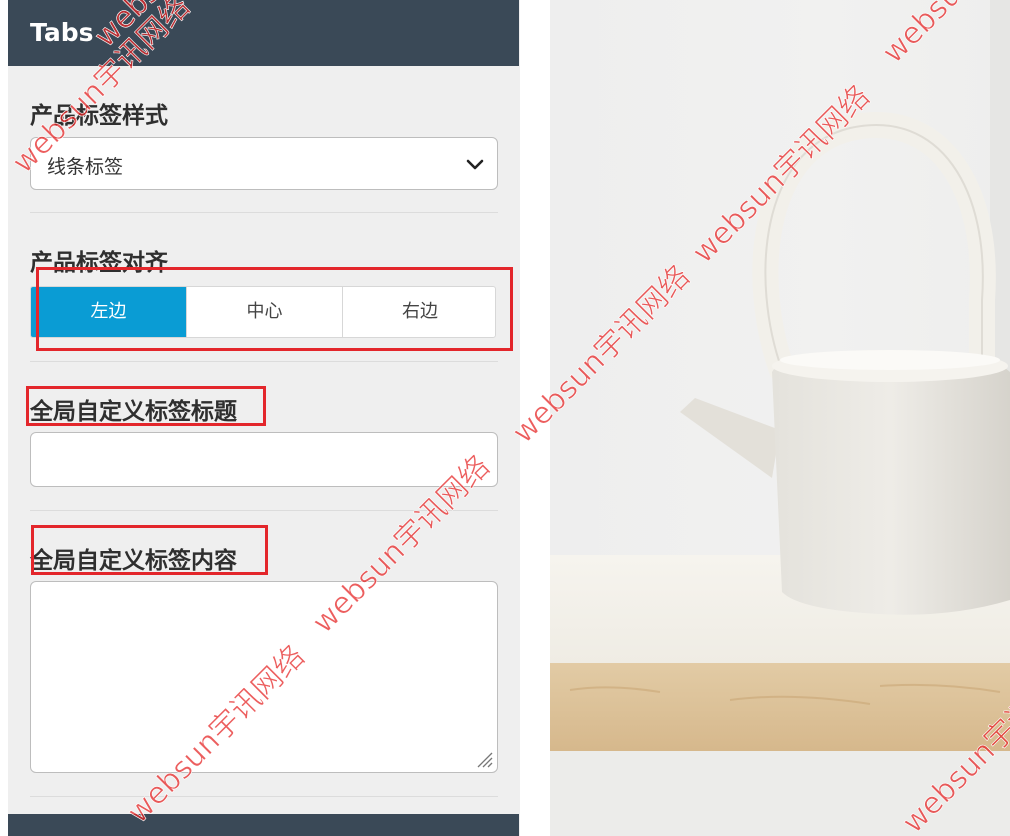 The image size is (1010, 836). Describe the element at coordinates (263, 825) in the screenshot. I see `next-section-header` at that location.